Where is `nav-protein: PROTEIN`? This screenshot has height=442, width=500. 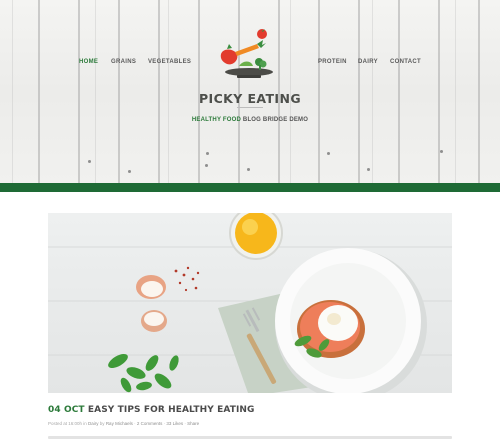
nav-protein: PROTEIN is located at coordinates (332, 62).